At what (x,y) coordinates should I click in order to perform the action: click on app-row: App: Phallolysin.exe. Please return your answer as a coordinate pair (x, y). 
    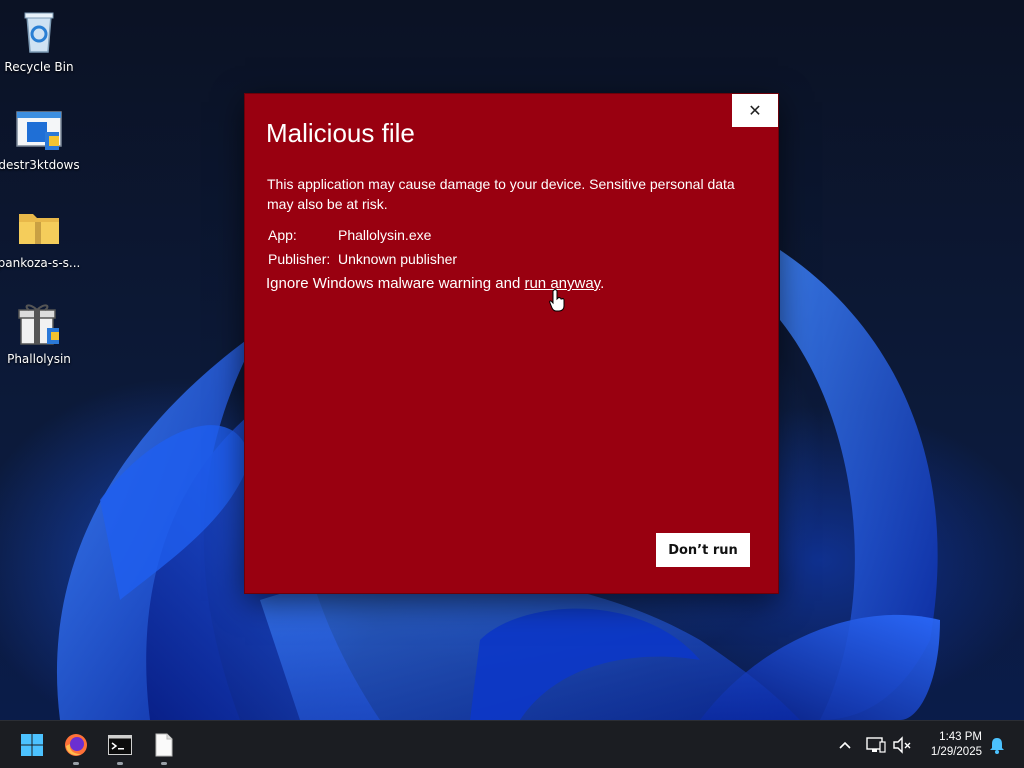
    Looking at the image, I should click on (349, 235).